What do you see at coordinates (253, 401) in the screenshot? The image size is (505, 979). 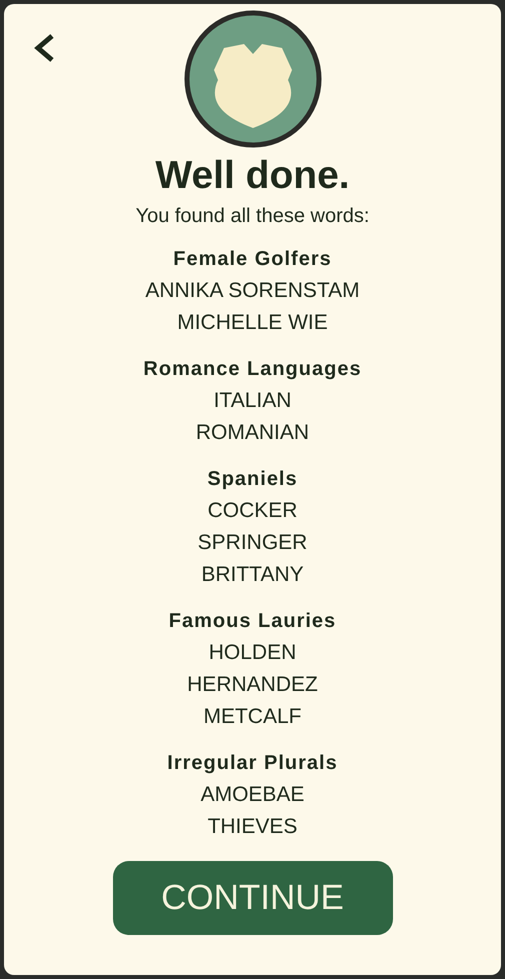 I see `found-word: ITALIAN` at bounding box center [253, 401].